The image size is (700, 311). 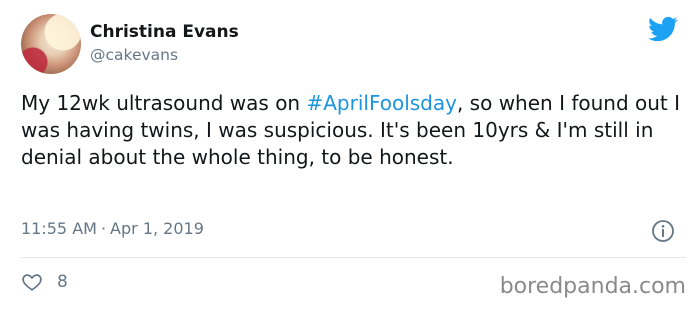 I want to click on tweet-timestamp: 11:55 AM · Apr 1, 2019, so click(x=112, y=228).